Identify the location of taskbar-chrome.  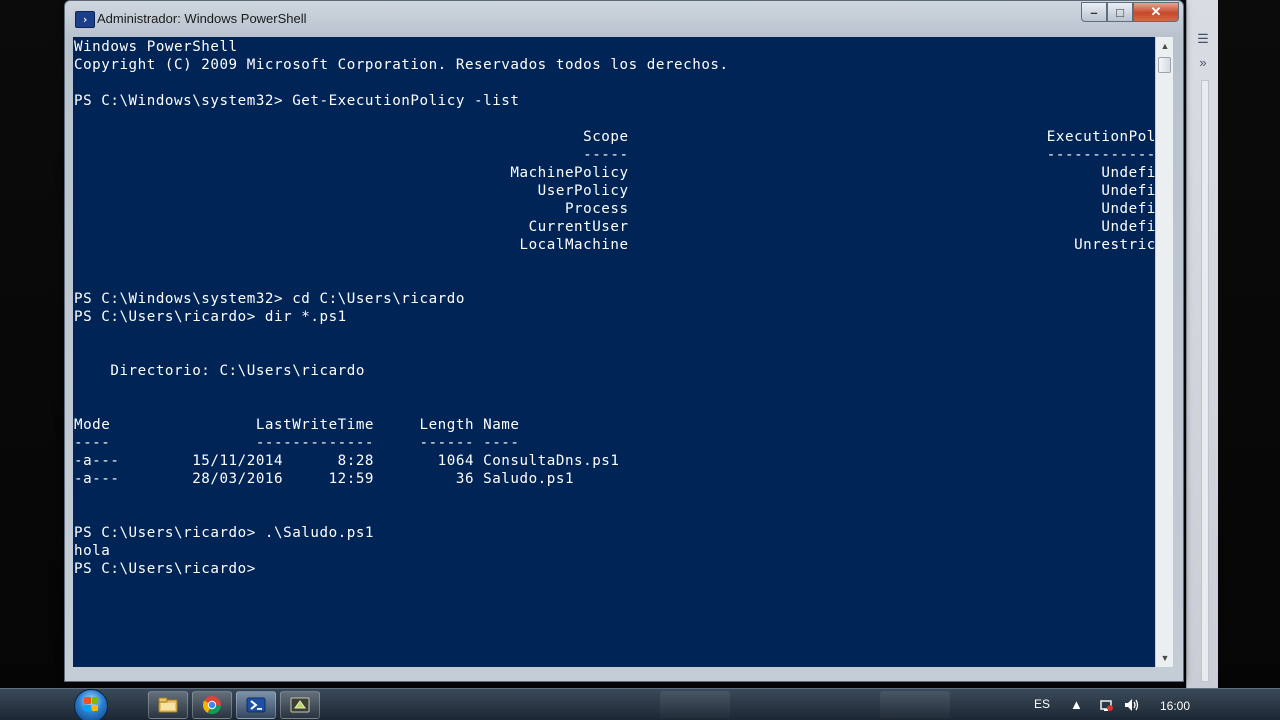
(212, 705).